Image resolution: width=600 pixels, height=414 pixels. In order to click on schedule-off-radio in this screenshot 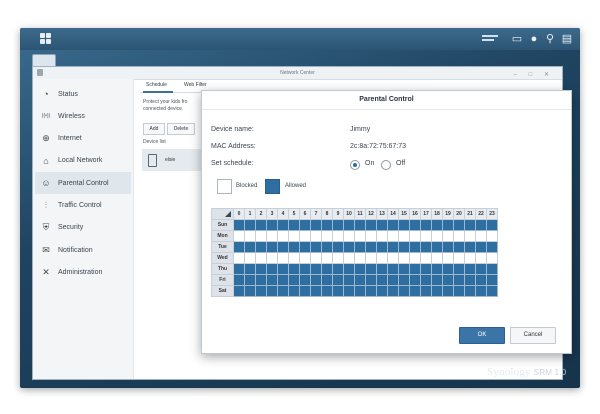, I will do `click(386, 165)`.